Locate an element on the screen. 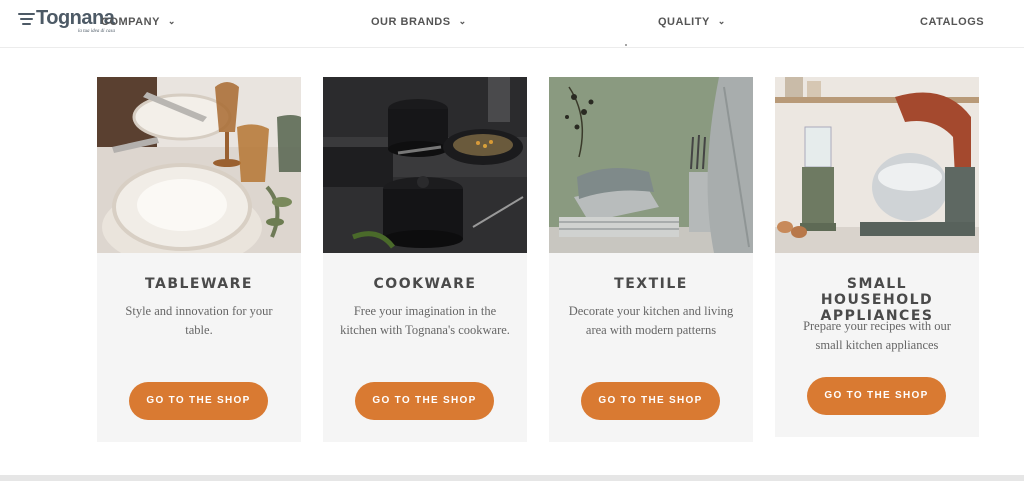  nav-our-brands: OUR BRANDS ⌄ is located at coordinates (419, 22).